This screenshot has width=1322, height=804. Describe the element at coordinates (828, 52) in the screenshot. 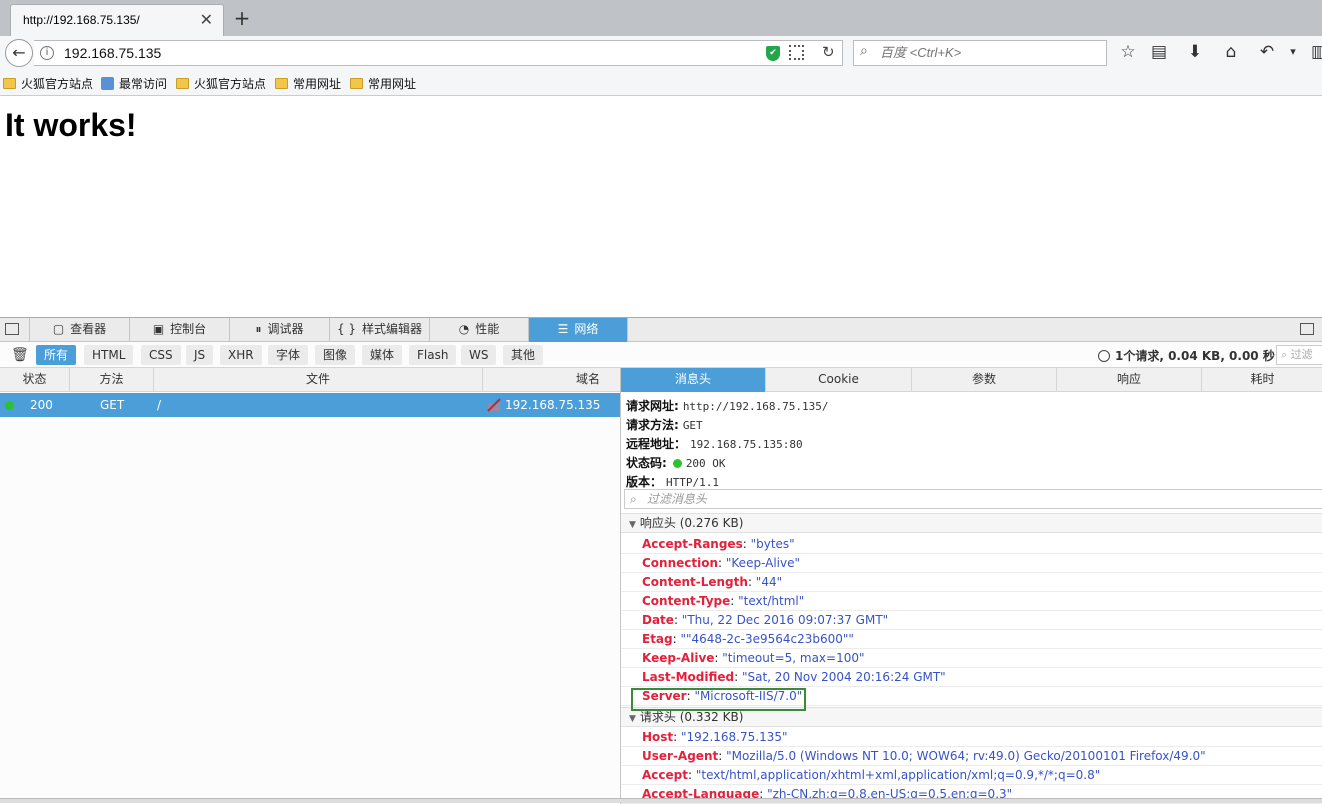

I see `reload-icon: ↻` at that location.